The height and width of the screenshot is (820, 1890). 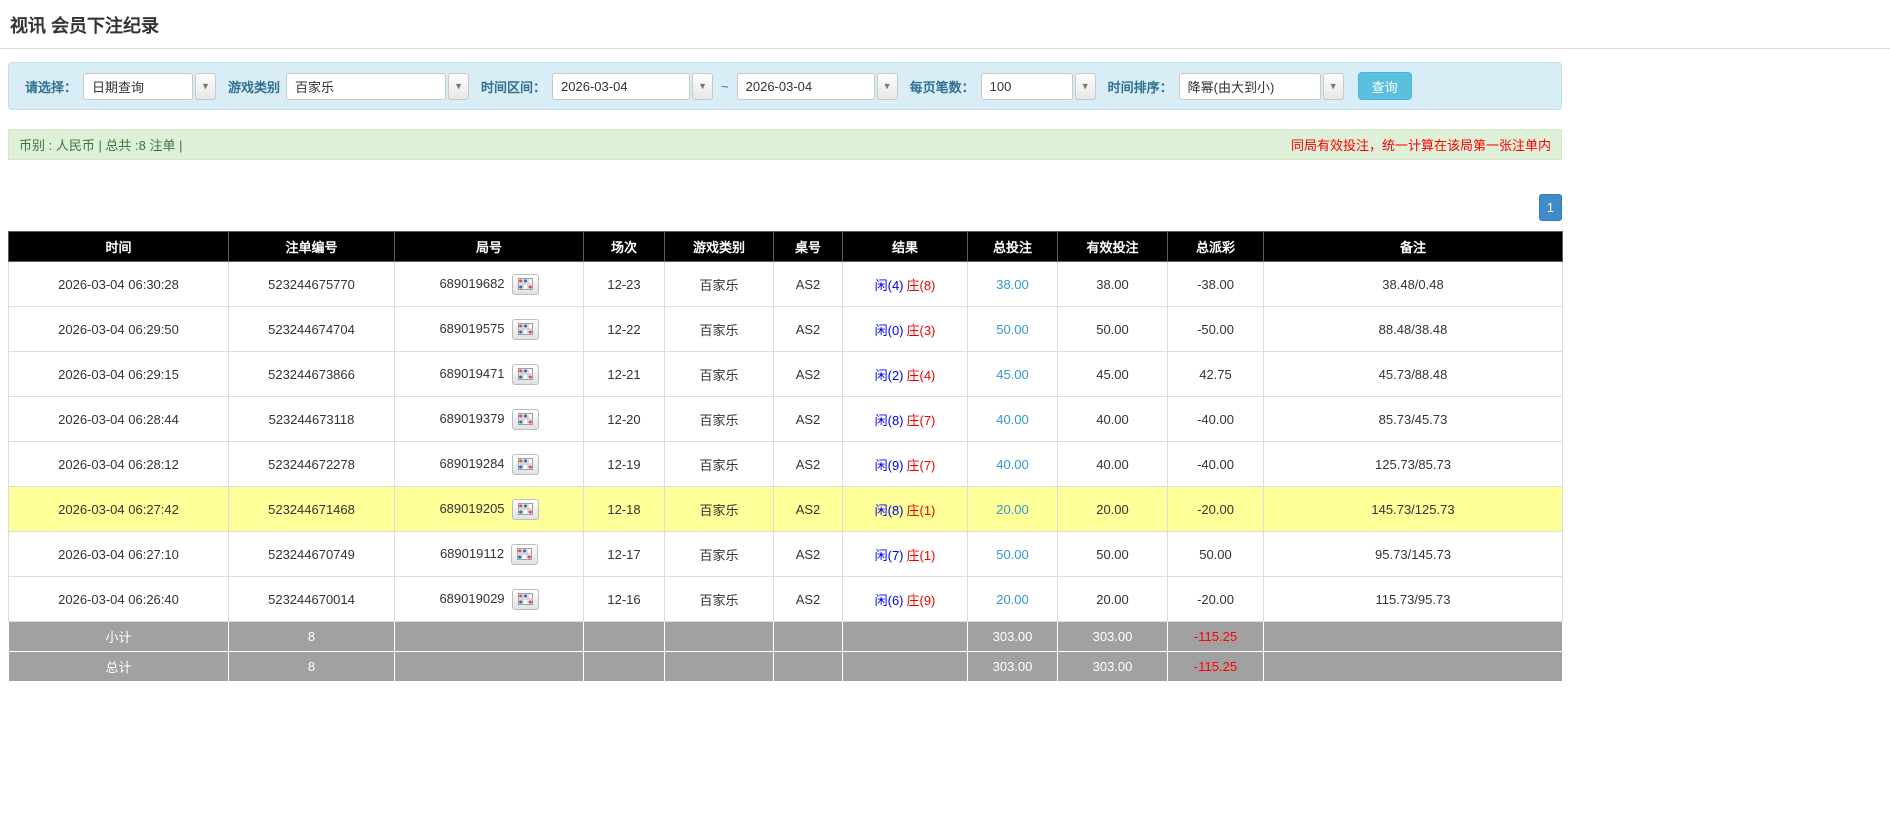 I want to click on page-title: 视讯 会员下注纪录, so click(x=85, y=26).